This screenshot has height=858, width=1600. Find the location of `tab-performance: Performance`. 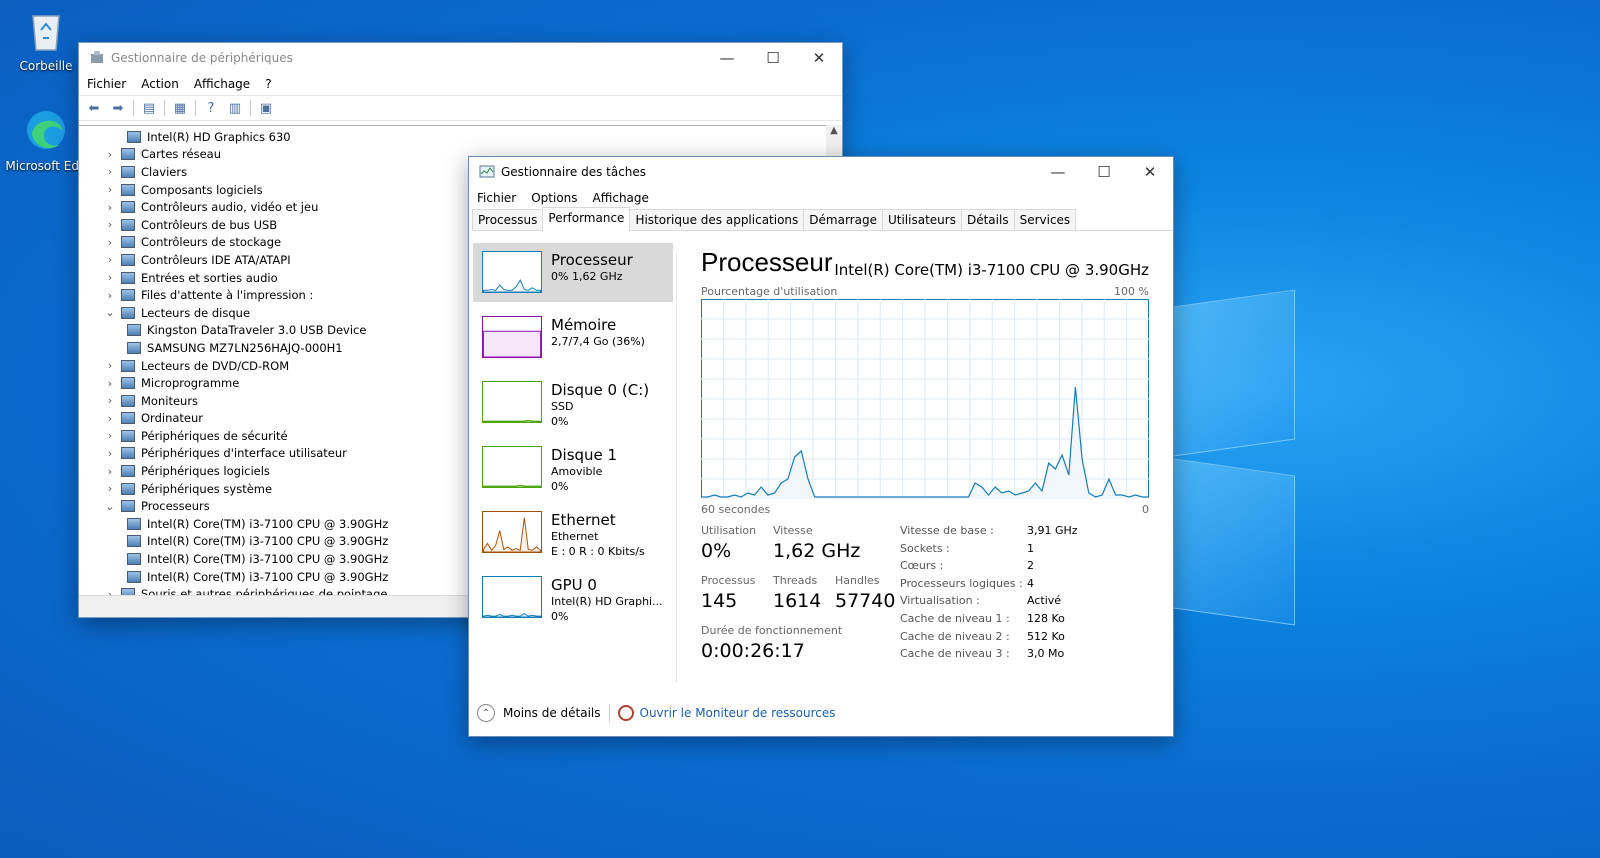

tab-performance: Performance is located at coordinates (586, 219).